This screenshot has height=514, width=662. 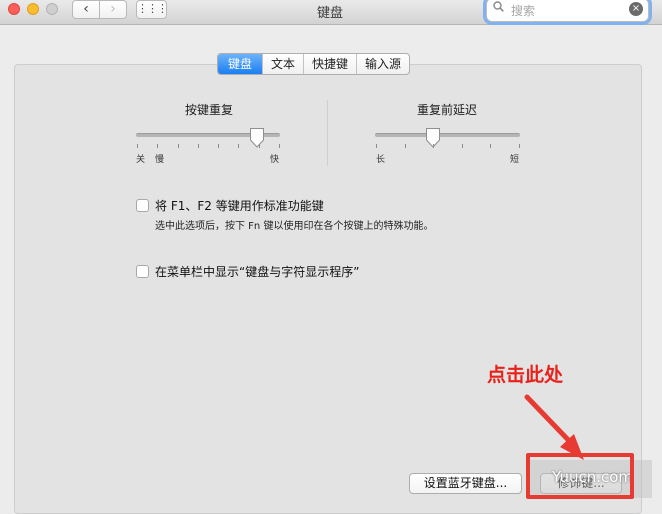 I want to click on forward-button: ›, so click(x=113, y=9).